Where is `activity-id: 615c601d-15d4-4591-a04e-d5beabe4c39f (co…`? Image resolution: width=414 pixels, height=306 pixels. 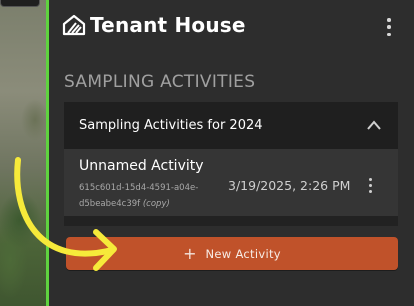 activity-id: 615c601d-15d4-4591-a04e-d5beabe4c39f (co… is located at coordinates (149, 196).